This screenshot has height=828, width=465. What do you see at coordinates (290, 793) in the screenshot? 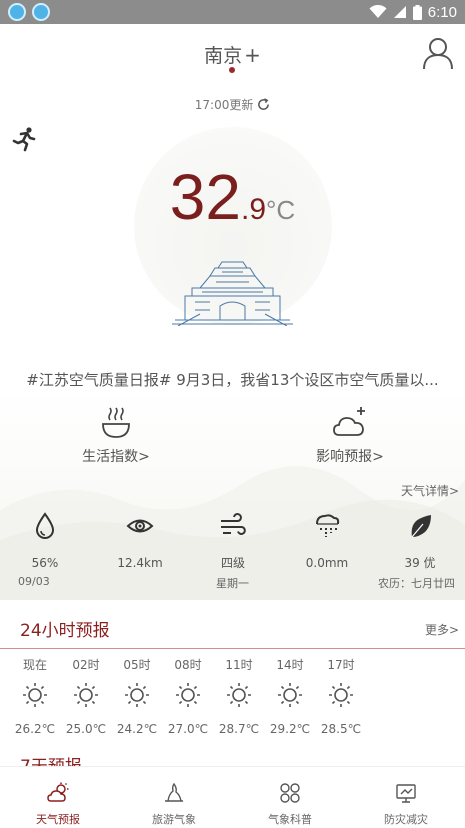
I see `science-tab-icon` at bounding box center [290, 793].